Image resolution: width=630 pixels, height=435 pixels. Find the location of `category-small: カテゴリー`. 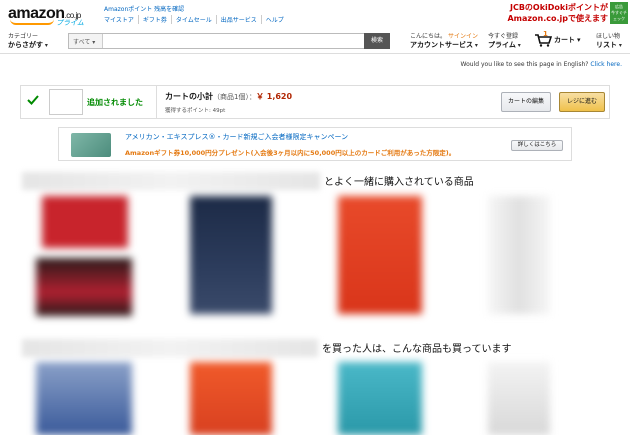

category-small: カテゴリー is located at coordinates (23, 36).